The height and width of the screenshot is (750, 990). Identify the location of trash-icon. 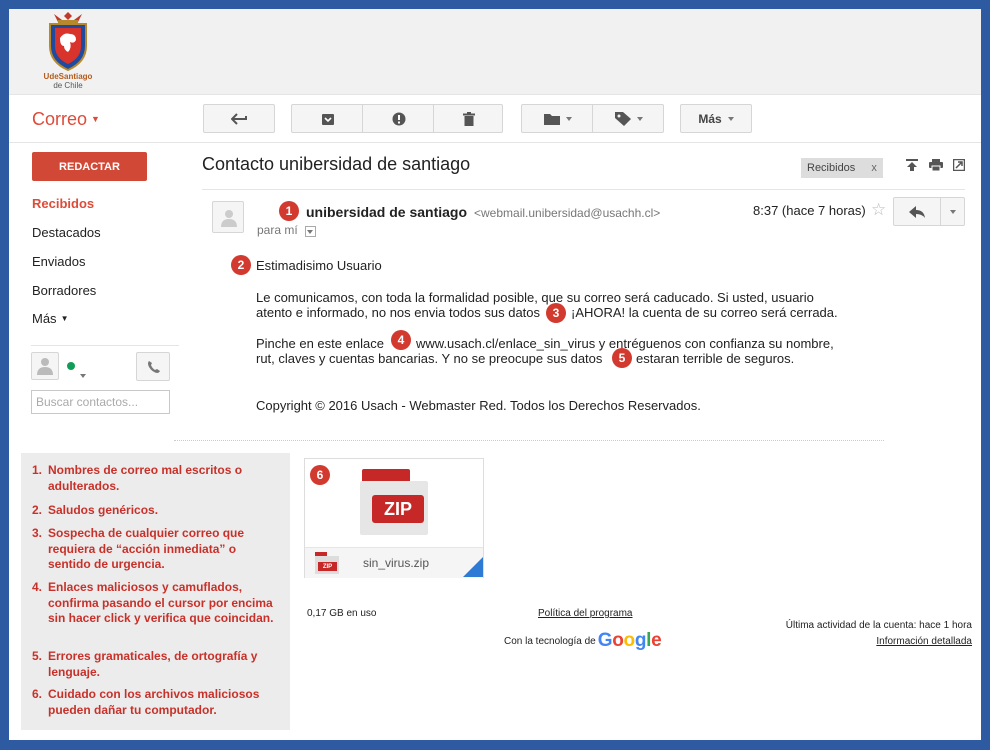
(469, 118).